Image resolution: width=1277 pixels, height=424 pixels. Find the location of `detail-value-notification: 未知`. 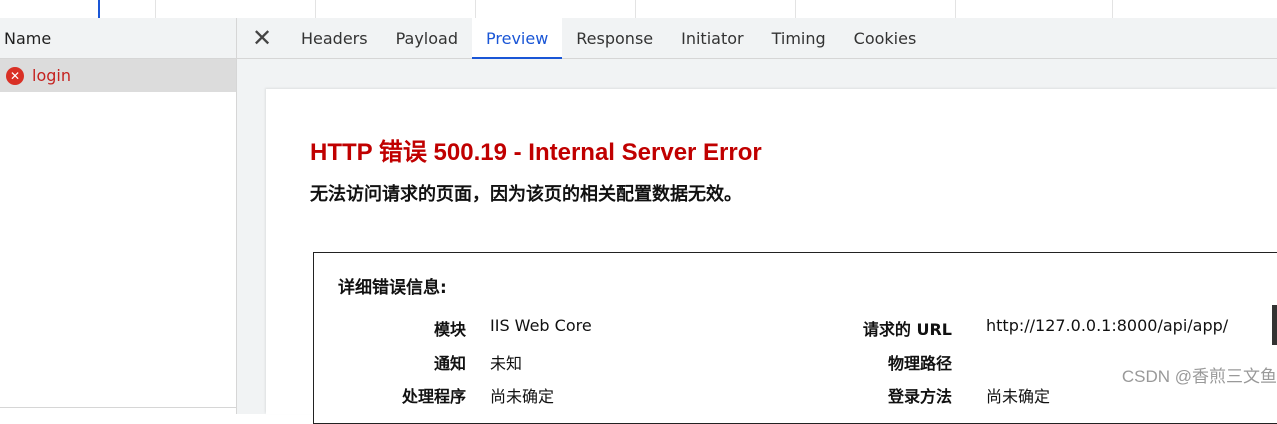

detail-value-notification: 未知 is located at coordinates (506, 363).